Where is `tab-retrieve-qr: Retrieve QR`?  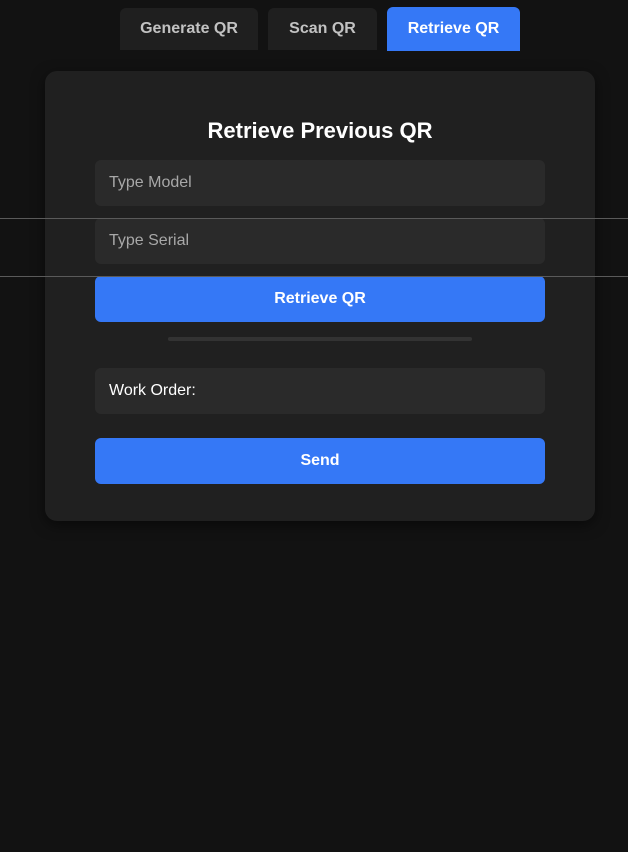
tab-retrieve-qr: Retrieve QR is located at coordinates (453, 29).